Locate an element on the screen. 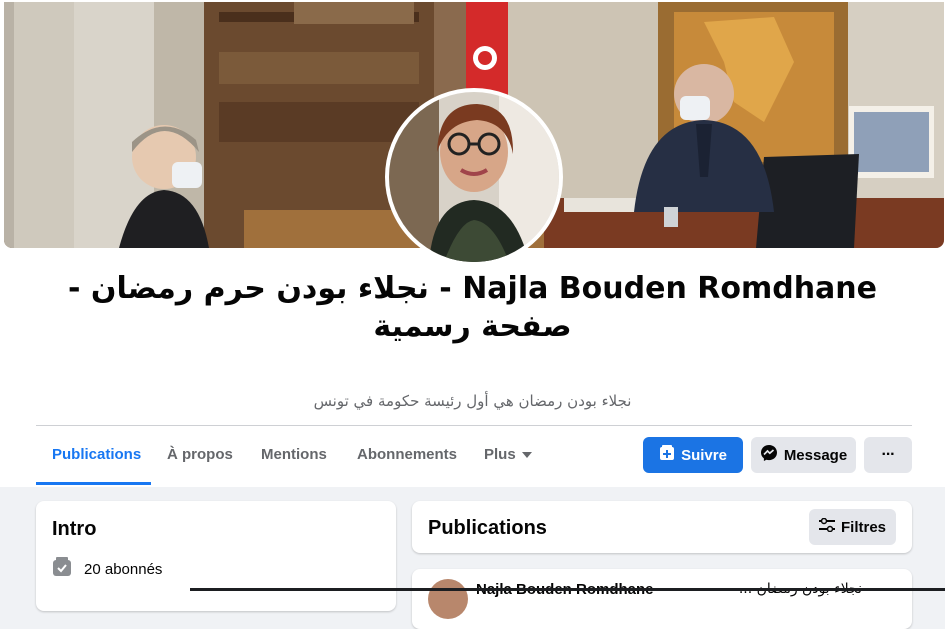  profile-picture-image is located at coordinates (474, 177).